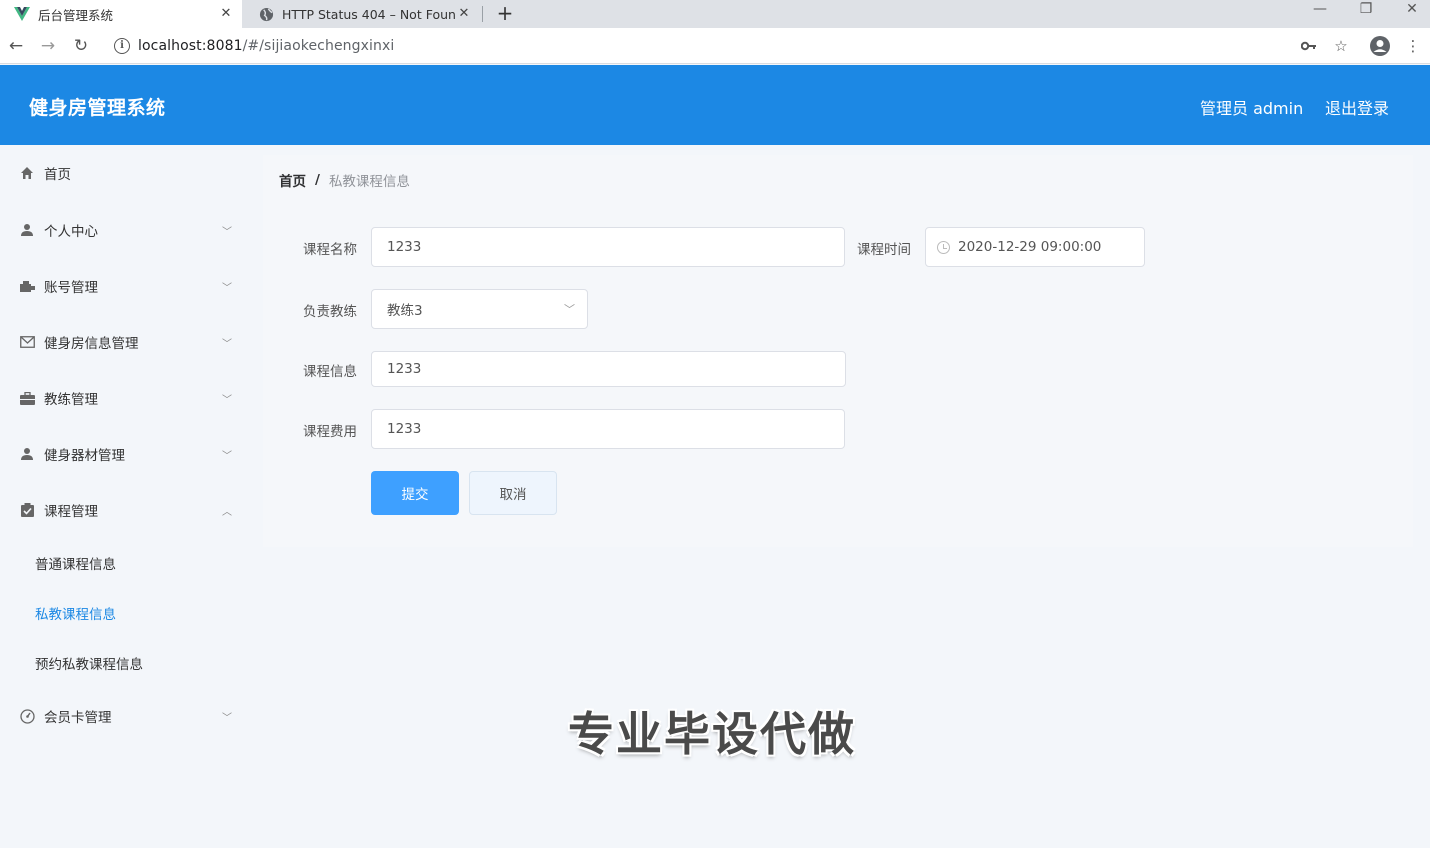 This screenshot has width=1430, height=848. Describe the element at coordinates (330, 372) in the screenshot. I see `course-info-label: 课程信息` at that location.